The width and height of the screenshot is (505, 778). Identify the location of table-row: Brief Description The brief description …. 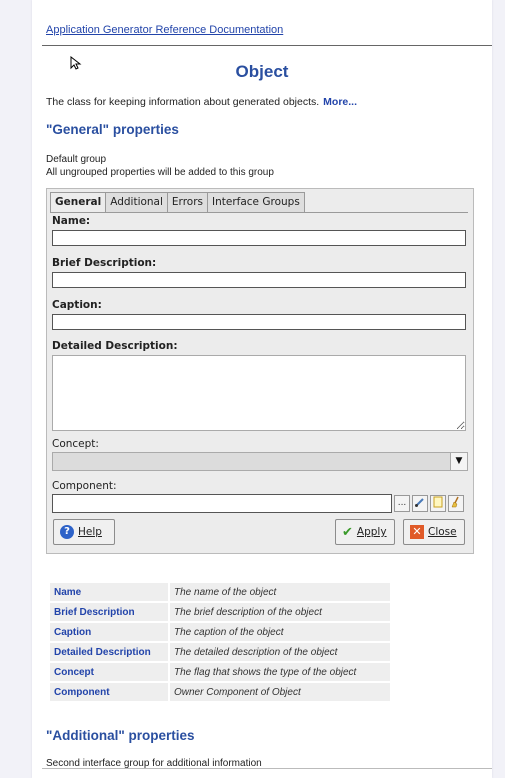
(220, 612).